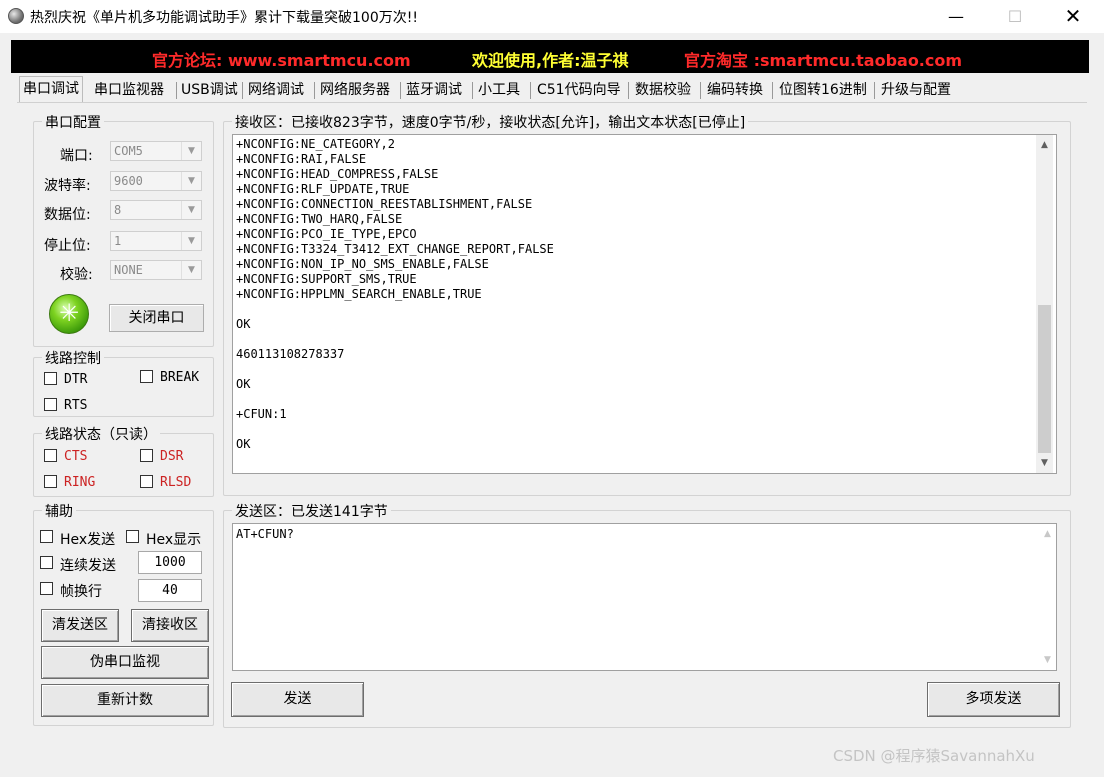 The height and width of the screenshot is (777, 1104). What do you see at coordinates (146, 481) in the screenshot?
I see `rlsd-indicator` at bounding box center [146, 481].